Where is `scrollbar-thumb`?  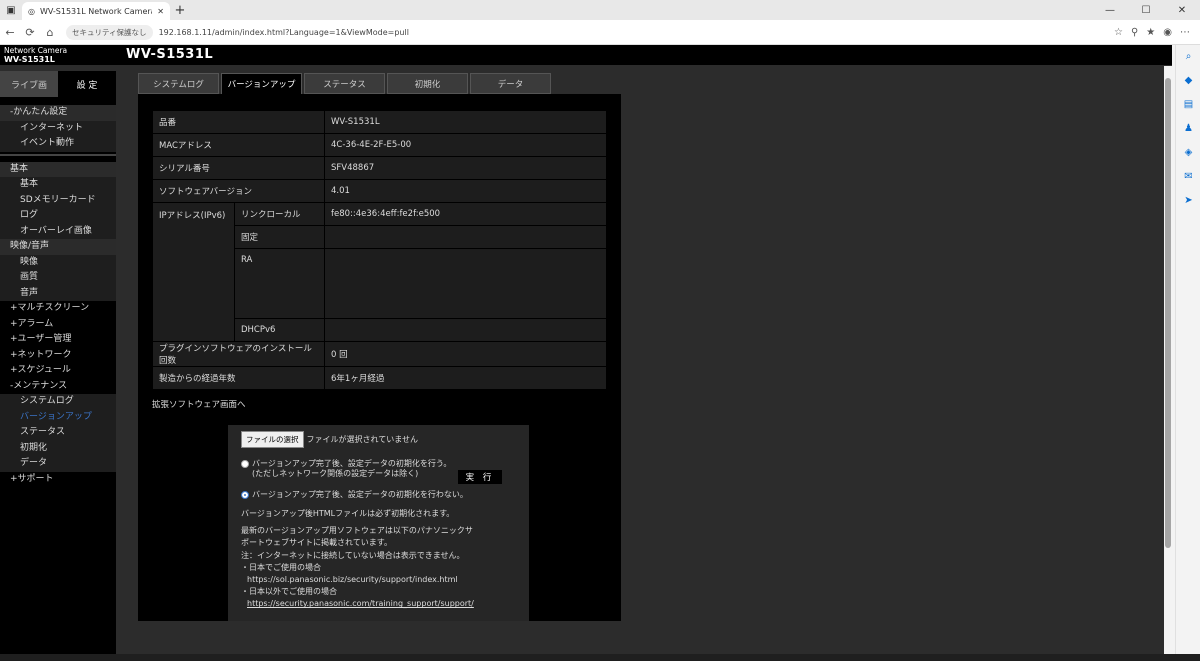 scrollbar-thumb is located at coordinates (1168, 313).